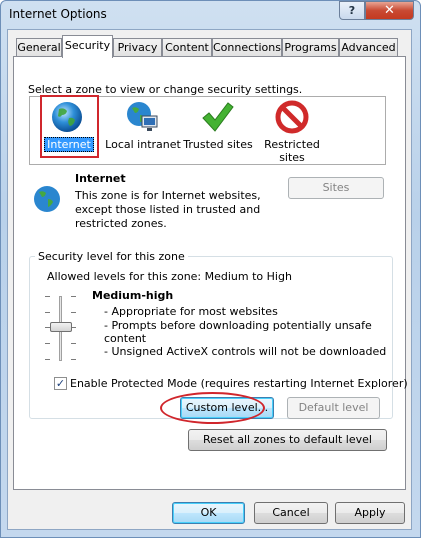 The image size is (421, 538). Describe the element at coordinates (69, 126) in the screenshot. I see `red-highlight-box` at that location.